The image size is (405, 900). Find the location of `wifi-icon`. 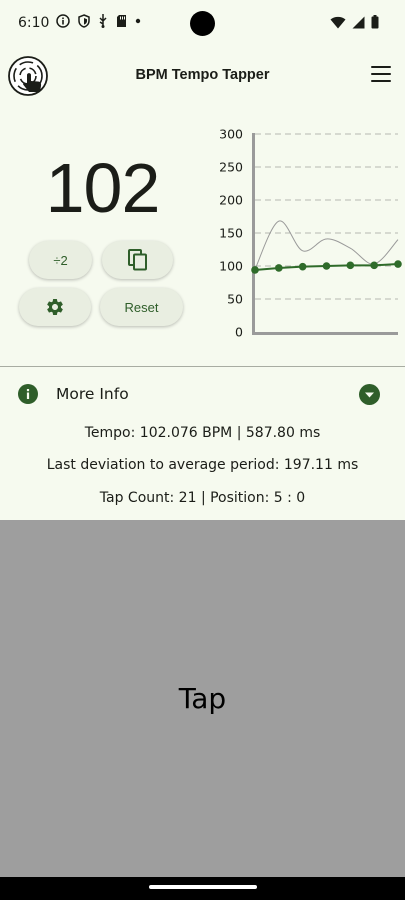

wifi-icon is located at coordinates (338, 22).